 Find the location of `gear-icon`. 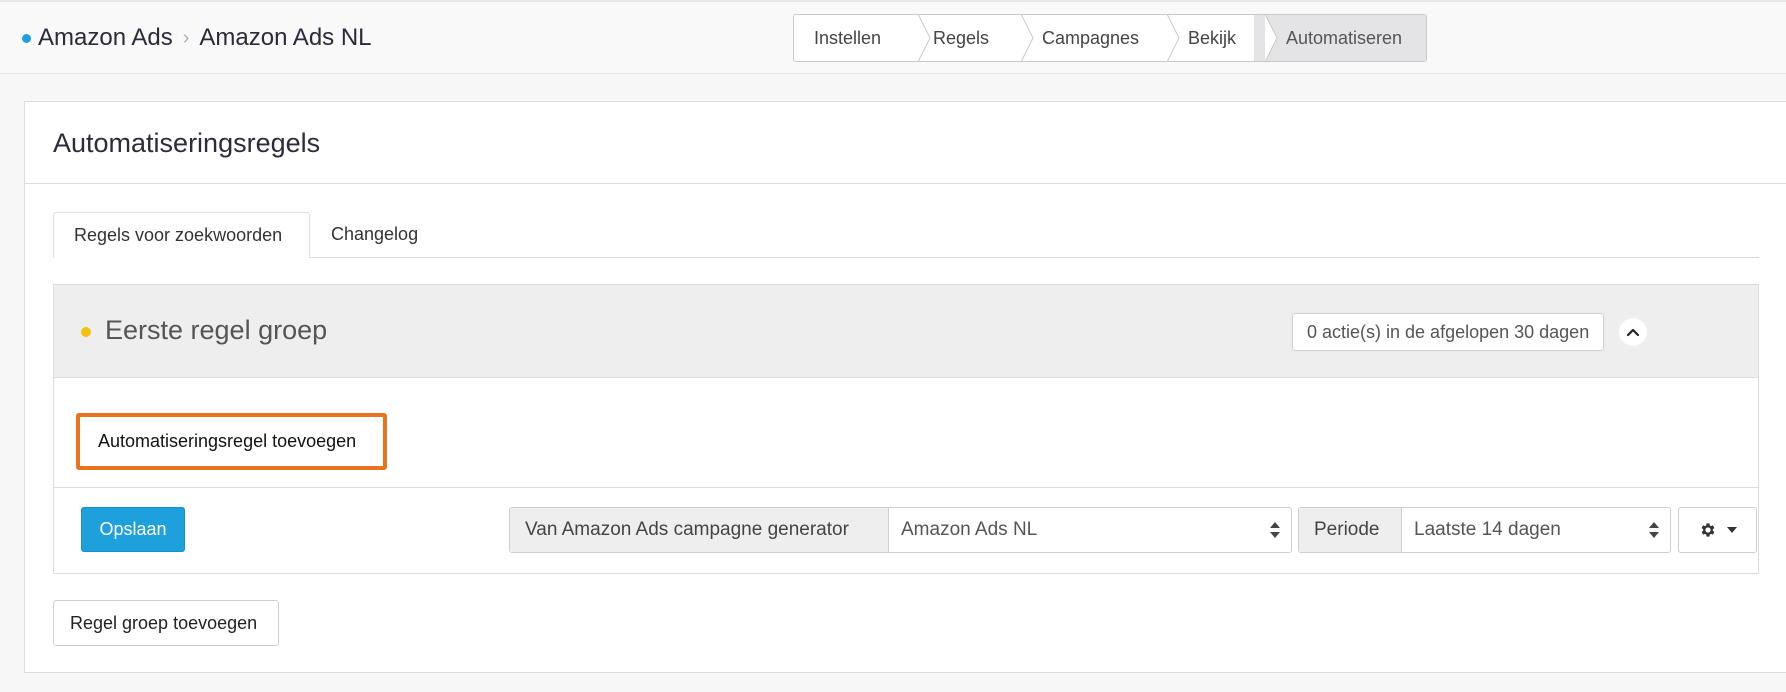

gear-icon is located at coordinates (1707, 530).